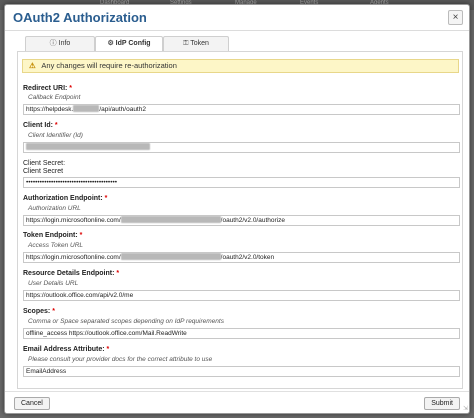 This screenshot has height=418, width=474. Describe the element at coordinates (73, 257) in the screenshot. I see `token-endpoint-prefix: https://login.microsoftonline.com/` at that location.